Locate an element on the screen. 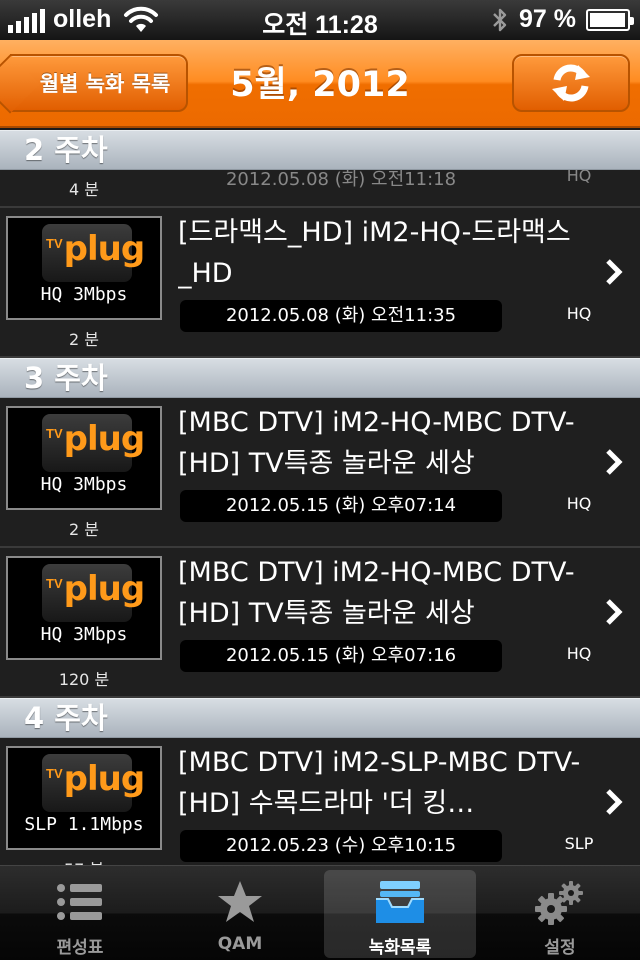 This screenshot has width=640, height=960. star-icon is located at coordinates (240, 901).